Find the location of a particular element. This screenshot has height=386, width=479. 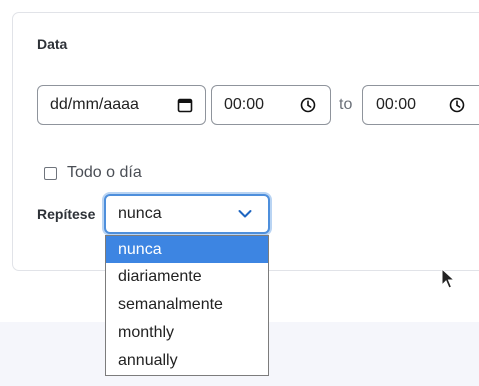

date-input-placeholder: dd/mm/aaaa is located at coordinates (94, 104).